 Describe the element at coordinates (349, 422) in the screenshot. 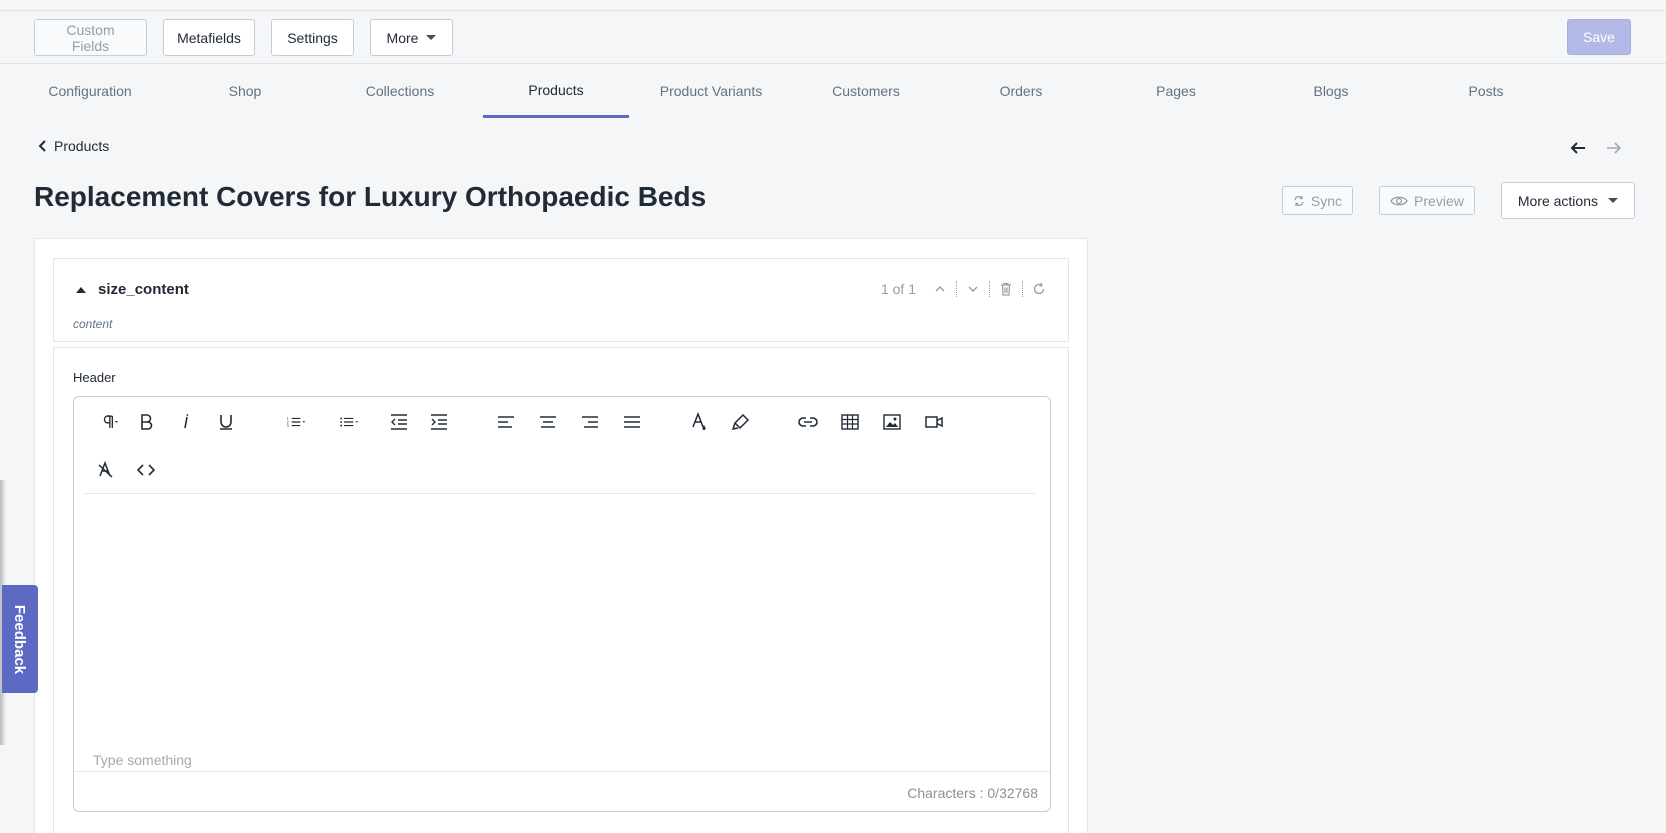

I see `bullet-list-icon` at that location.